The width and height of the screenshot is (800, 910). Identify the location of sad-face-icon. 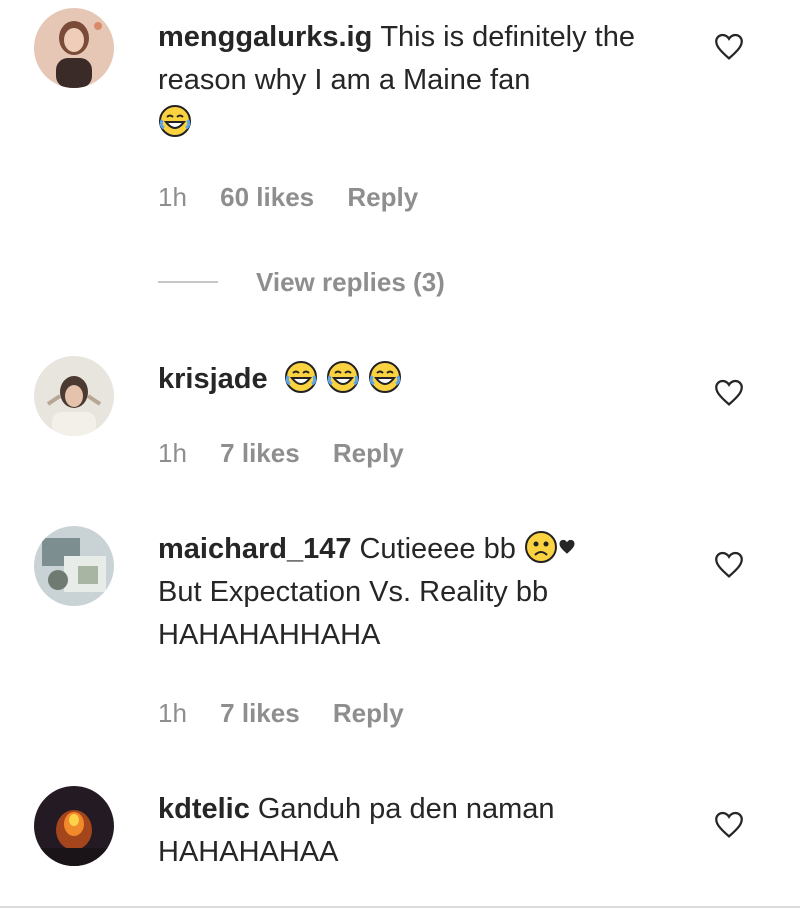
(540, 547).